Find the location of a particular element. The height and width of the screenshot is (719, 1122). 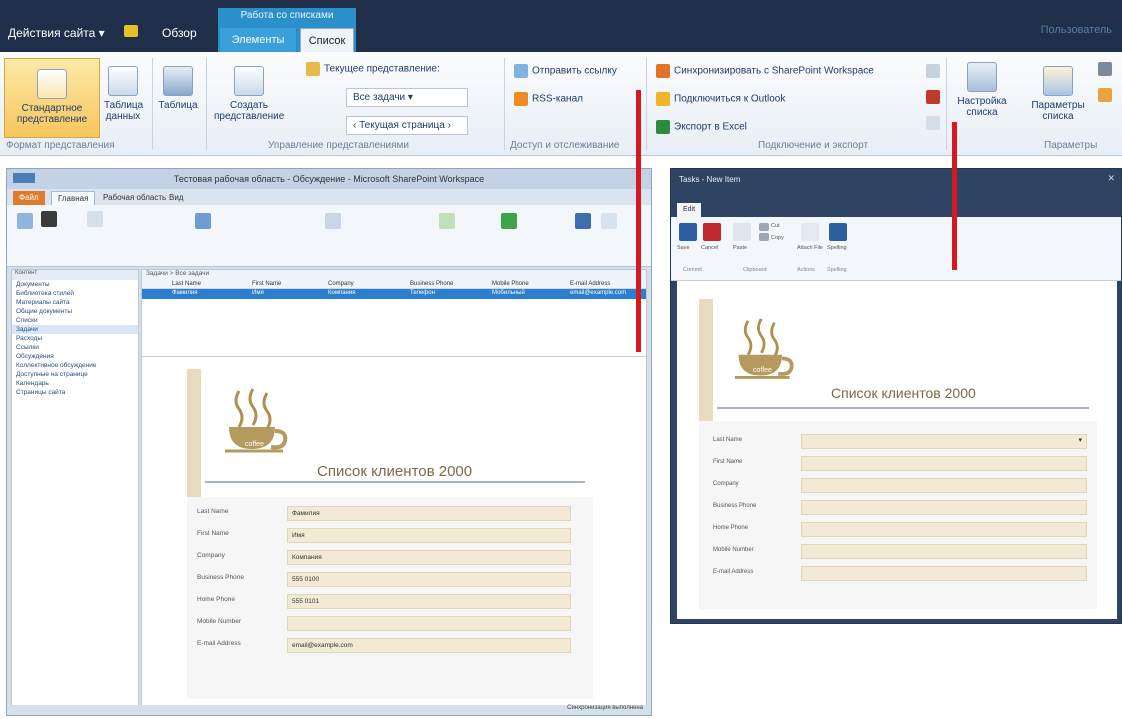

project-icon is located at coordinates (933, 123).